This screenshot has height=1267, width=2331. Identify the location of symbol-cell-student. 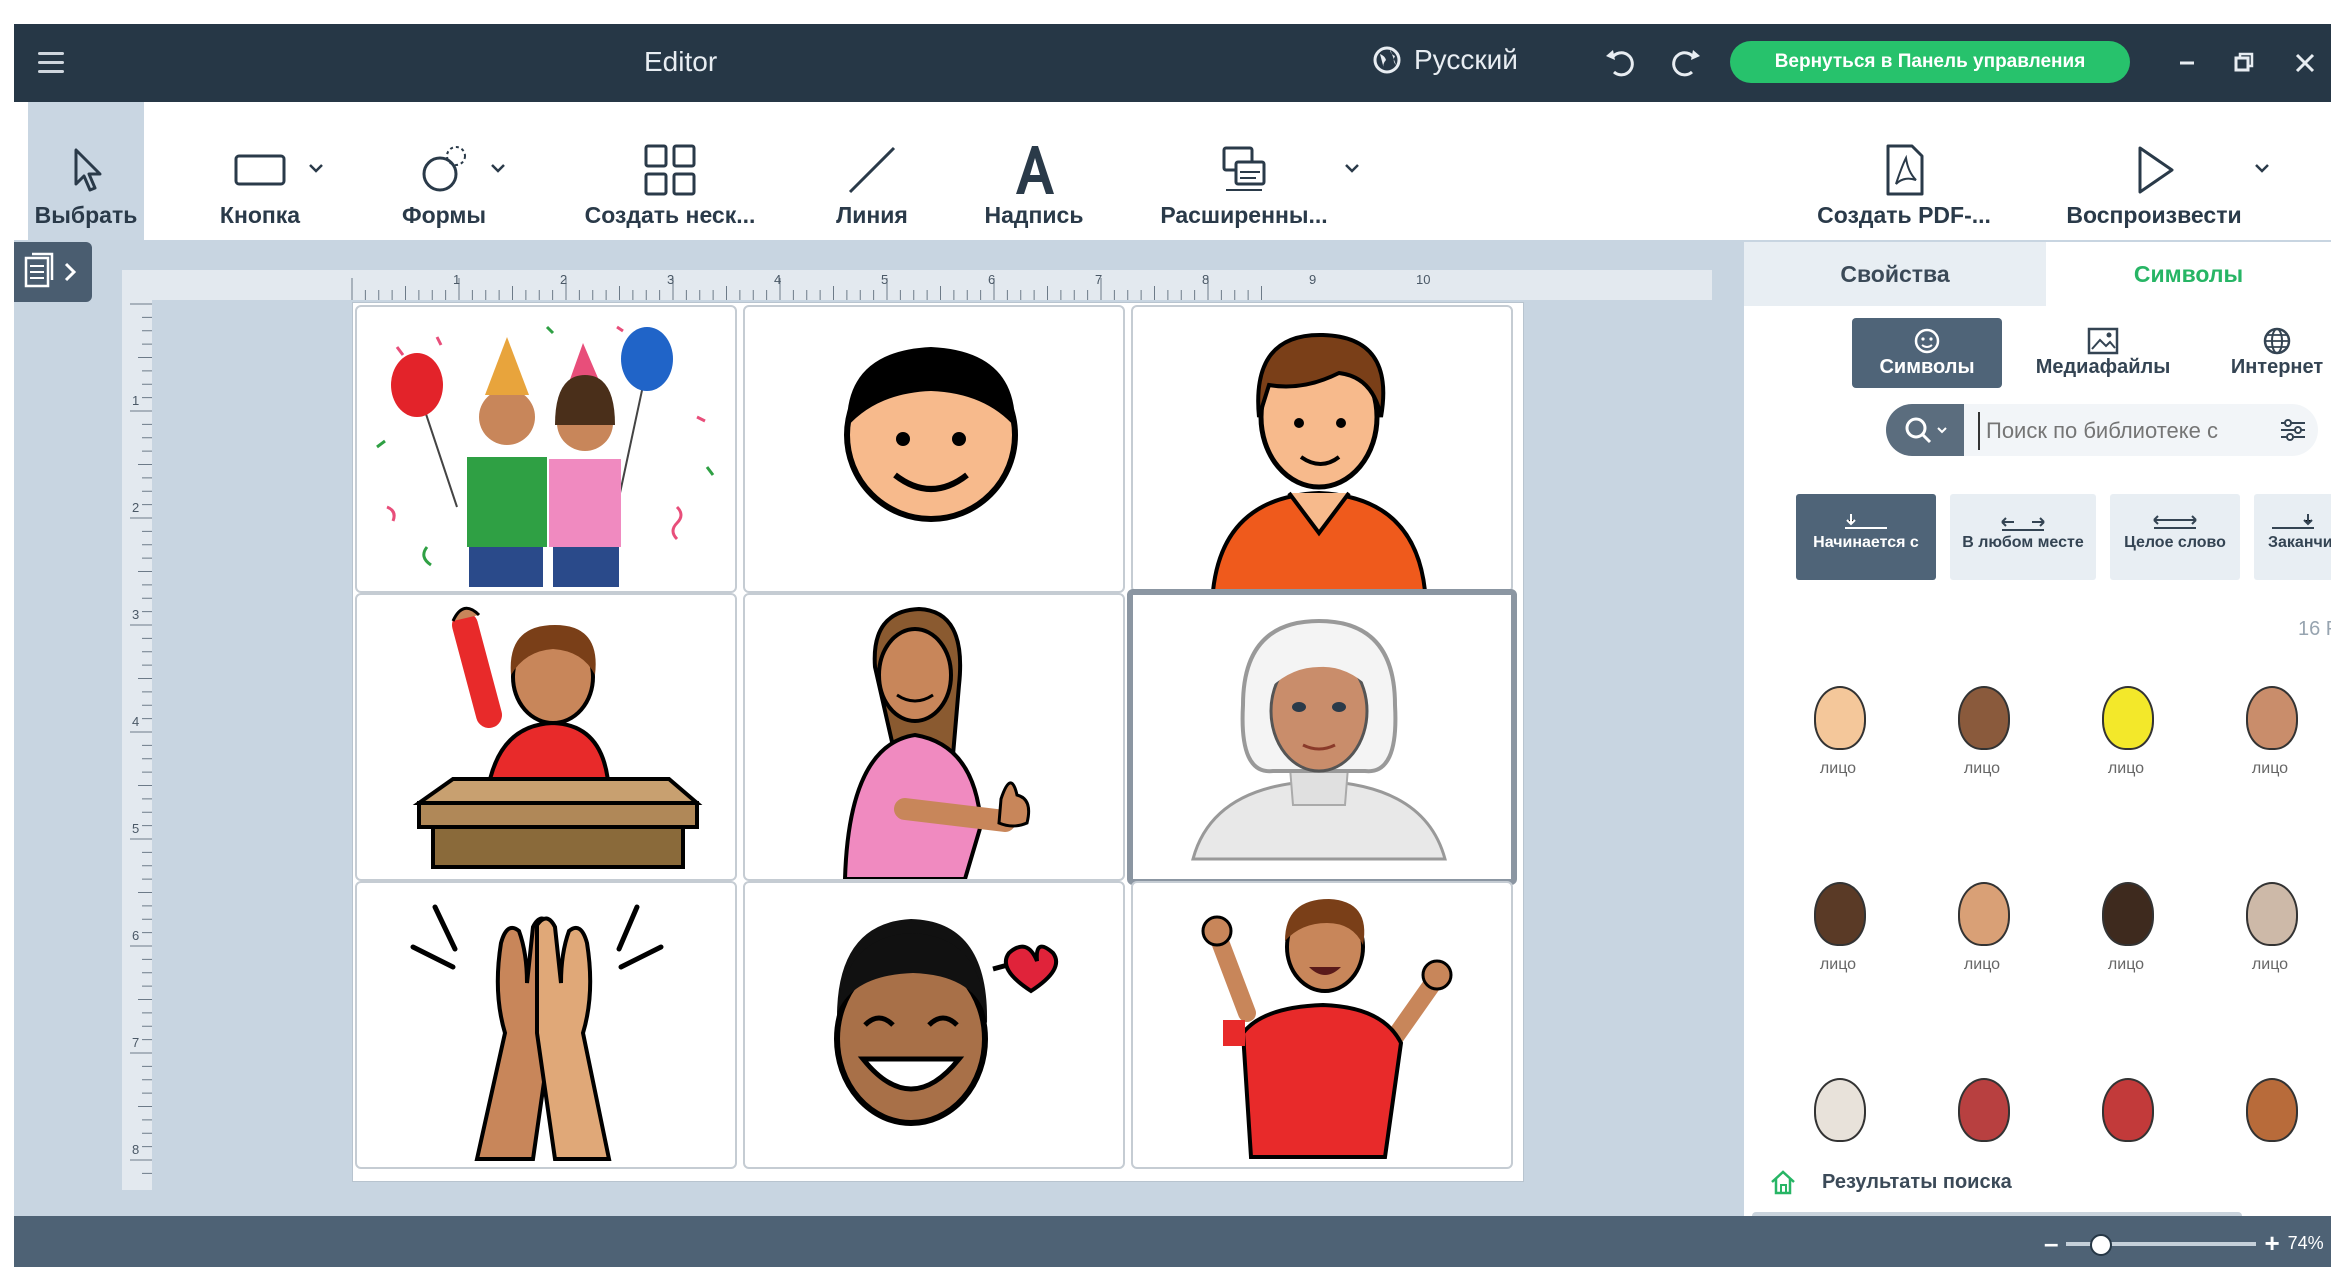
(546, 737).